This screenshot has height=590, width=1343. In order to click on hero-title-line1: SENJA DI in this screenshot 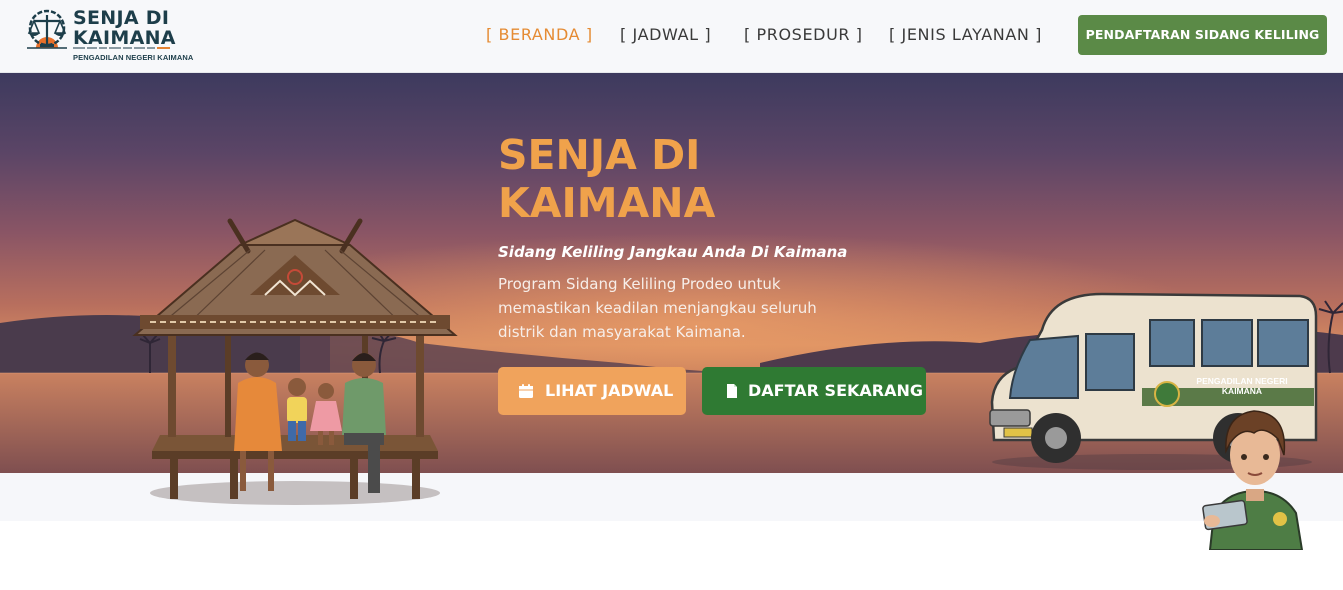, I will do `click(599, 155)`.